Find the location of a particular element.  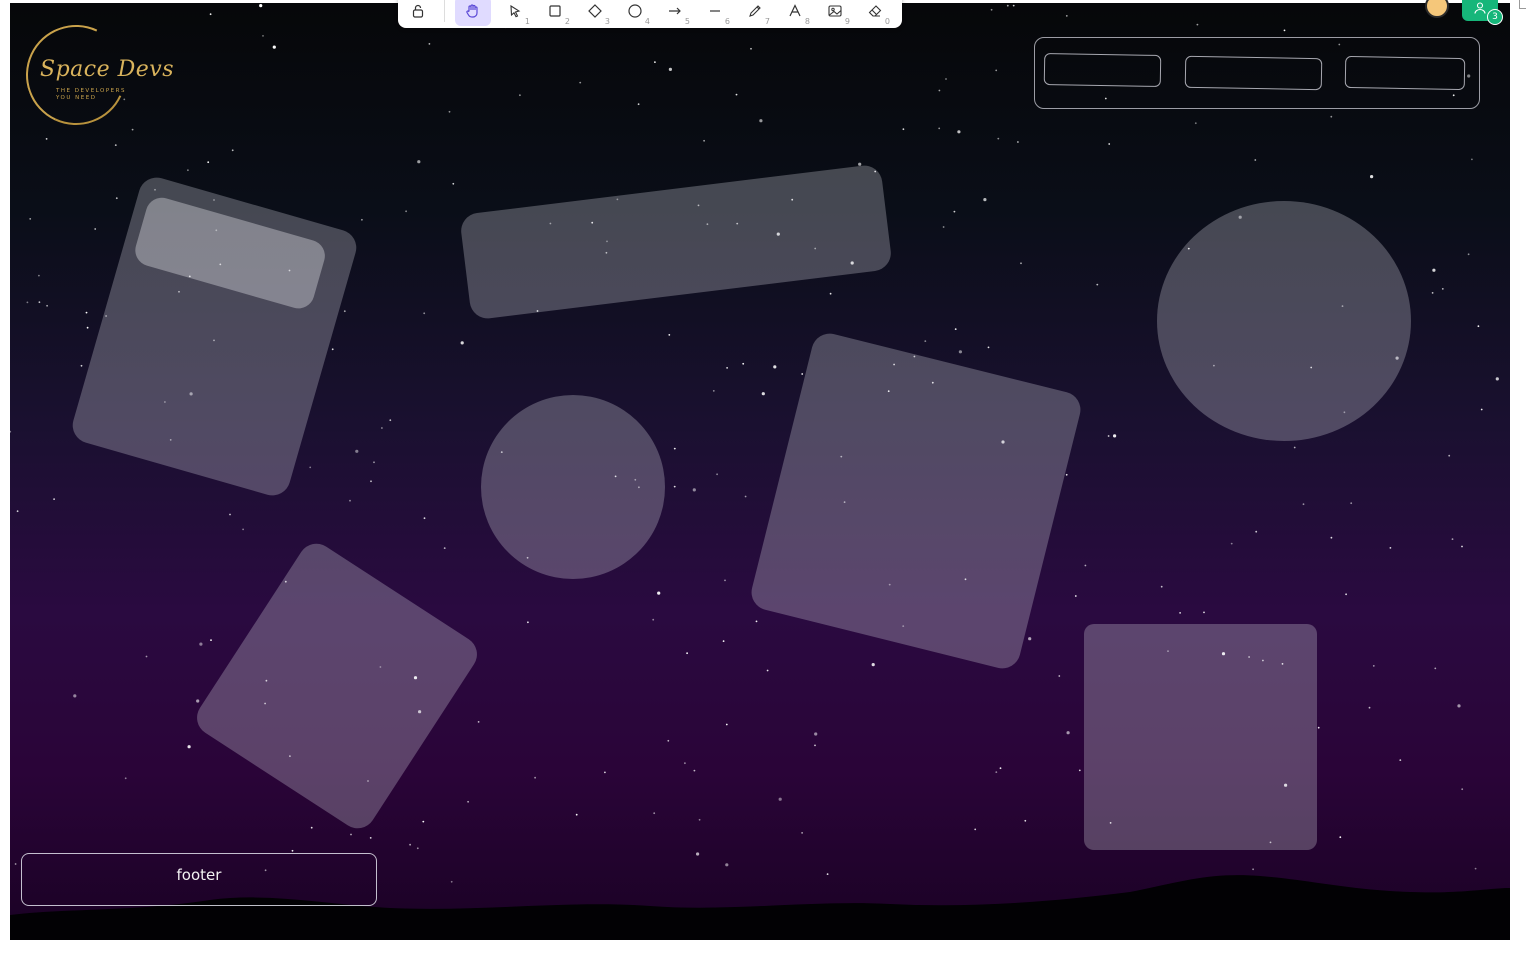

arrow-icon: 5 is located at coordinates (675, 13).